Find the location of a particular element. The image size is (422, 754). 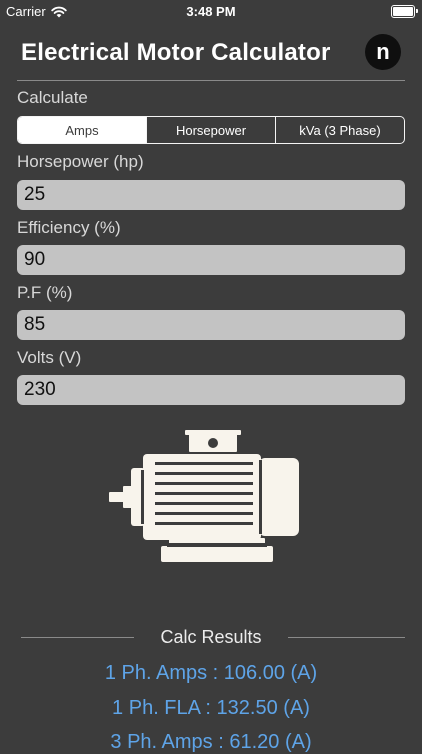

status-time: 3:48 PM is located at coordinates (211, 11).